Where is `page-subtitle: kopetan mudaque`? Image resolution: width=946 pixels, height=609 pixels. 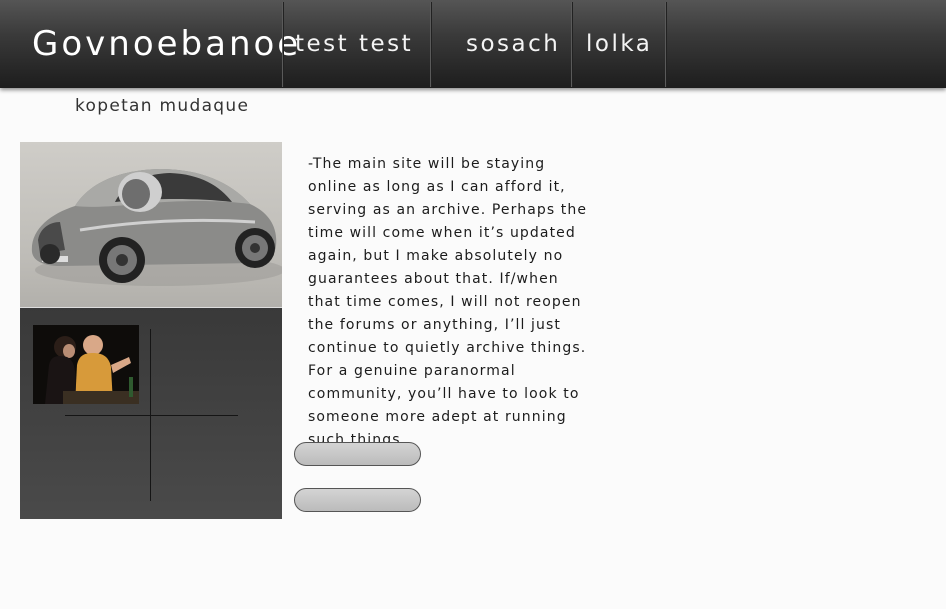 page-subtitle: kopetan mudaque is located at coordinates (162, 106).